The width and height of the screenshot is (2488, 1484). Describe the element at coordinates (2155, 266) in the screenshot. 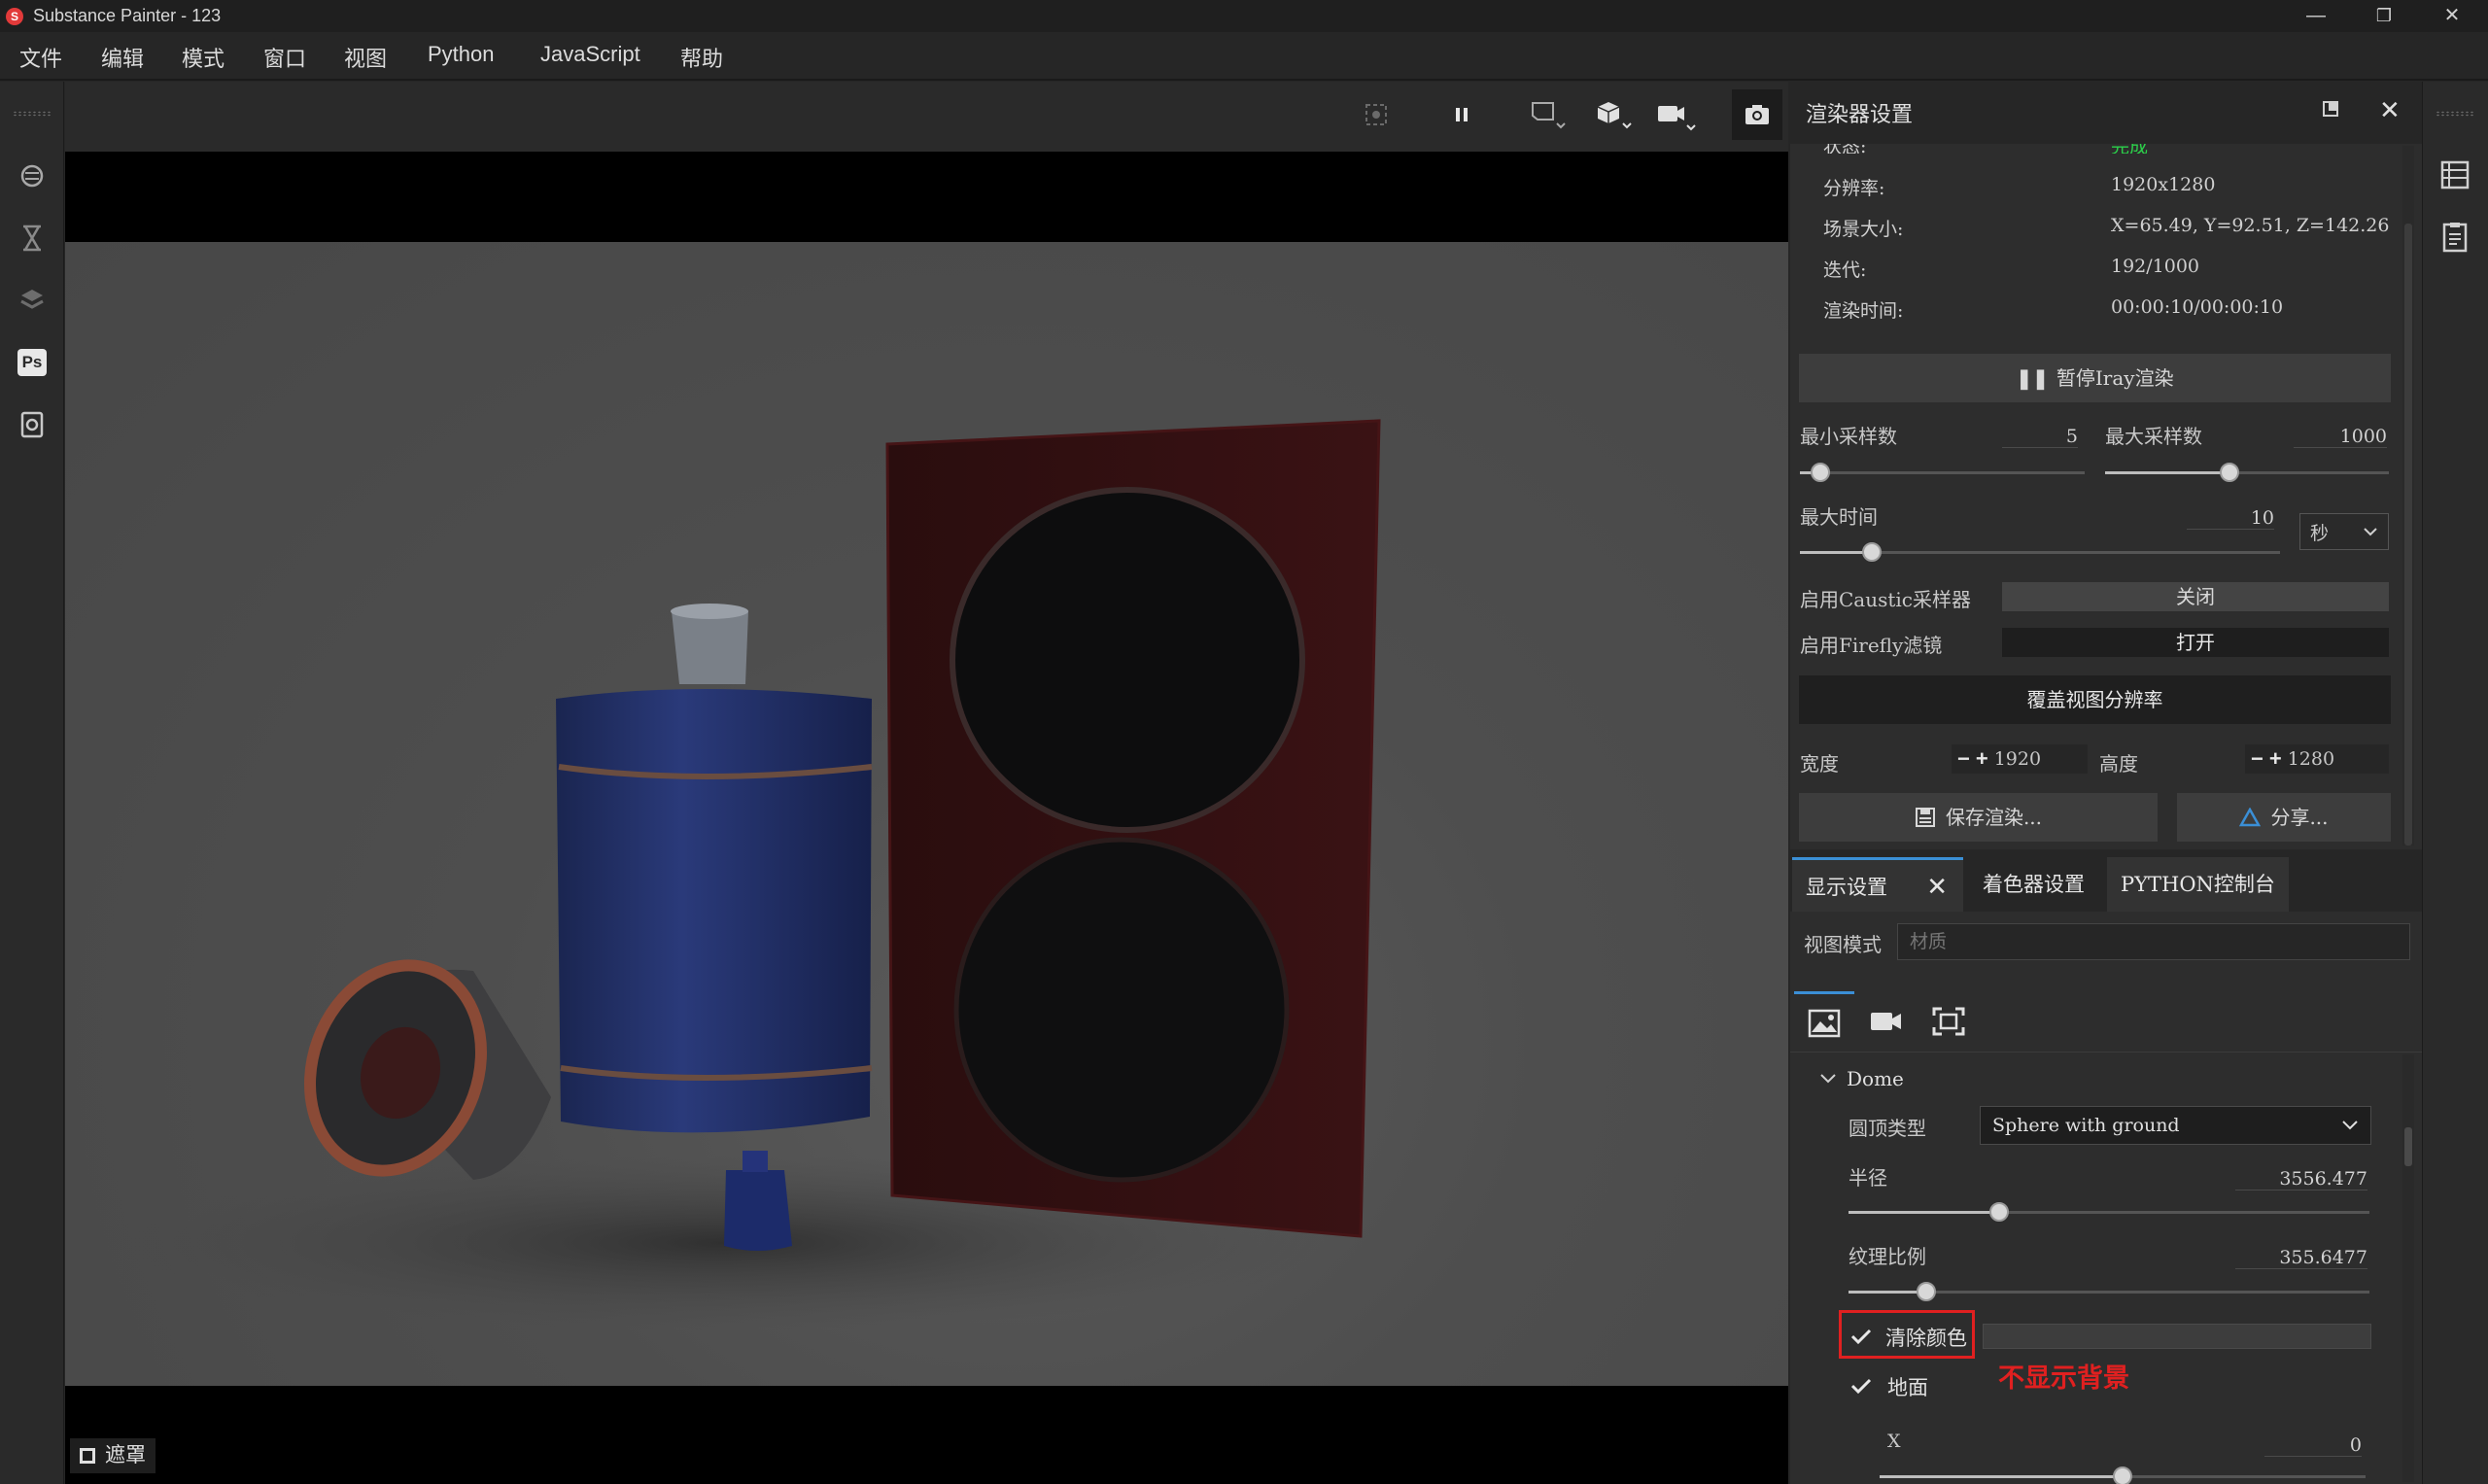

I see `iterations-value: 192/1000` at that location.